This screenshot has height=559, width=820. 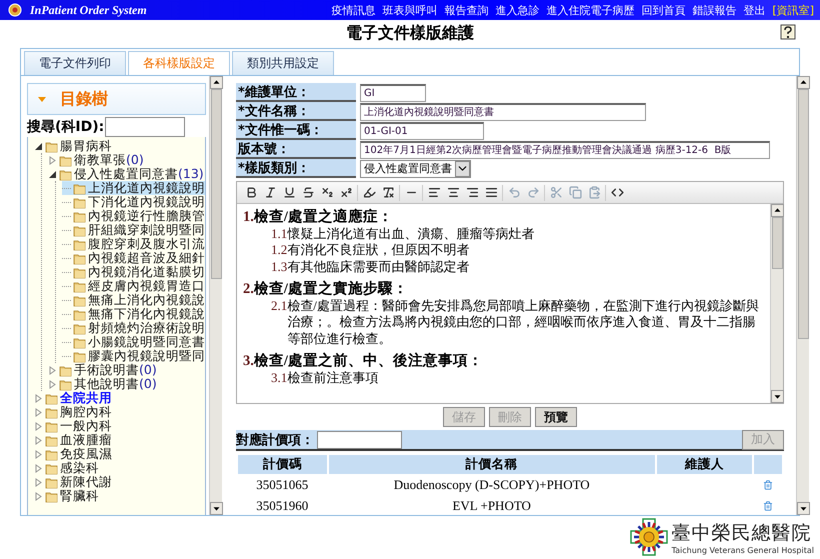 What do you see at coordinates (126, 160) in the screenshot?
I see `tree-item: 衛教單張(0)` at bounding box center [126, 160].